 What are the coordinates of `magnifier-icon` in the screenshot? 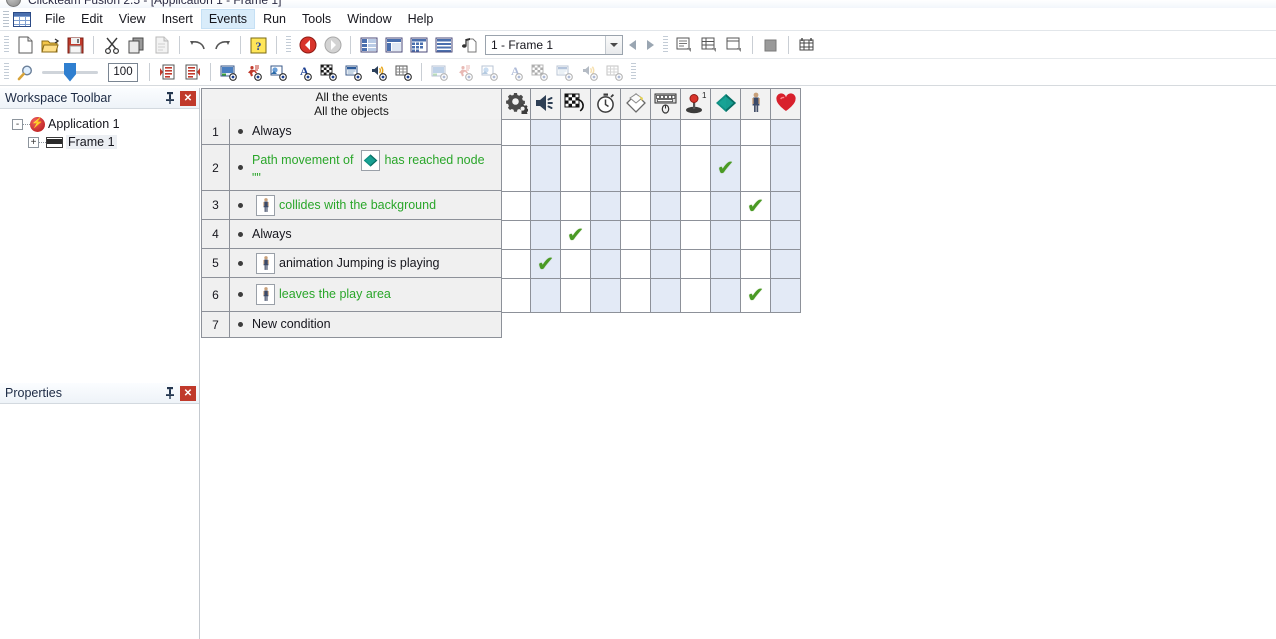 It's located at (25, 72).